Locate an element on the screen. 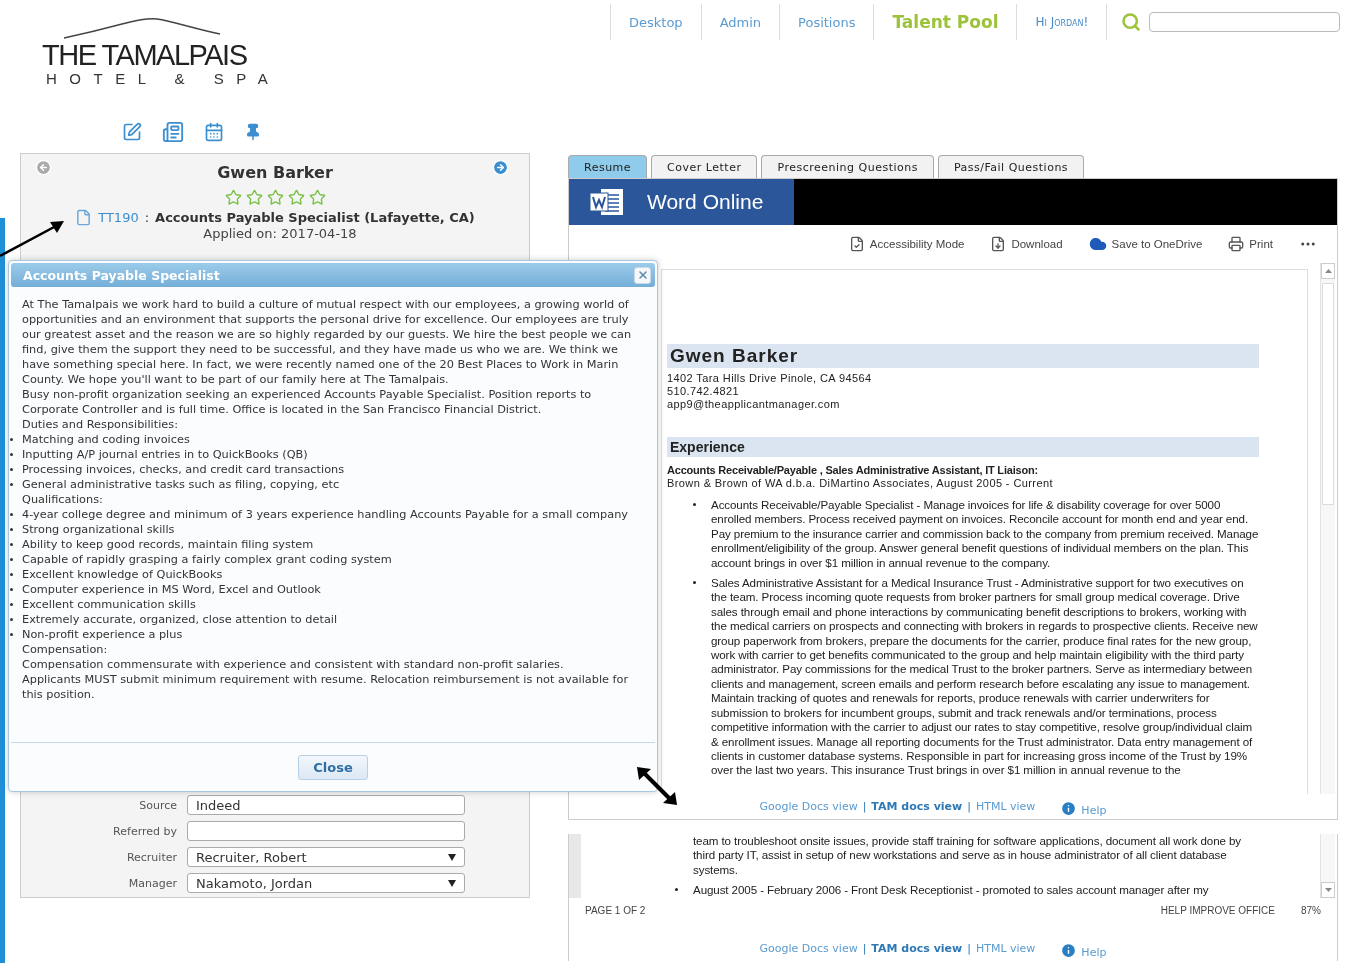 The width and height of the screenshot is (1350, 963). tab: Pass/Fail Questions is located at coordinates (1011, 166).